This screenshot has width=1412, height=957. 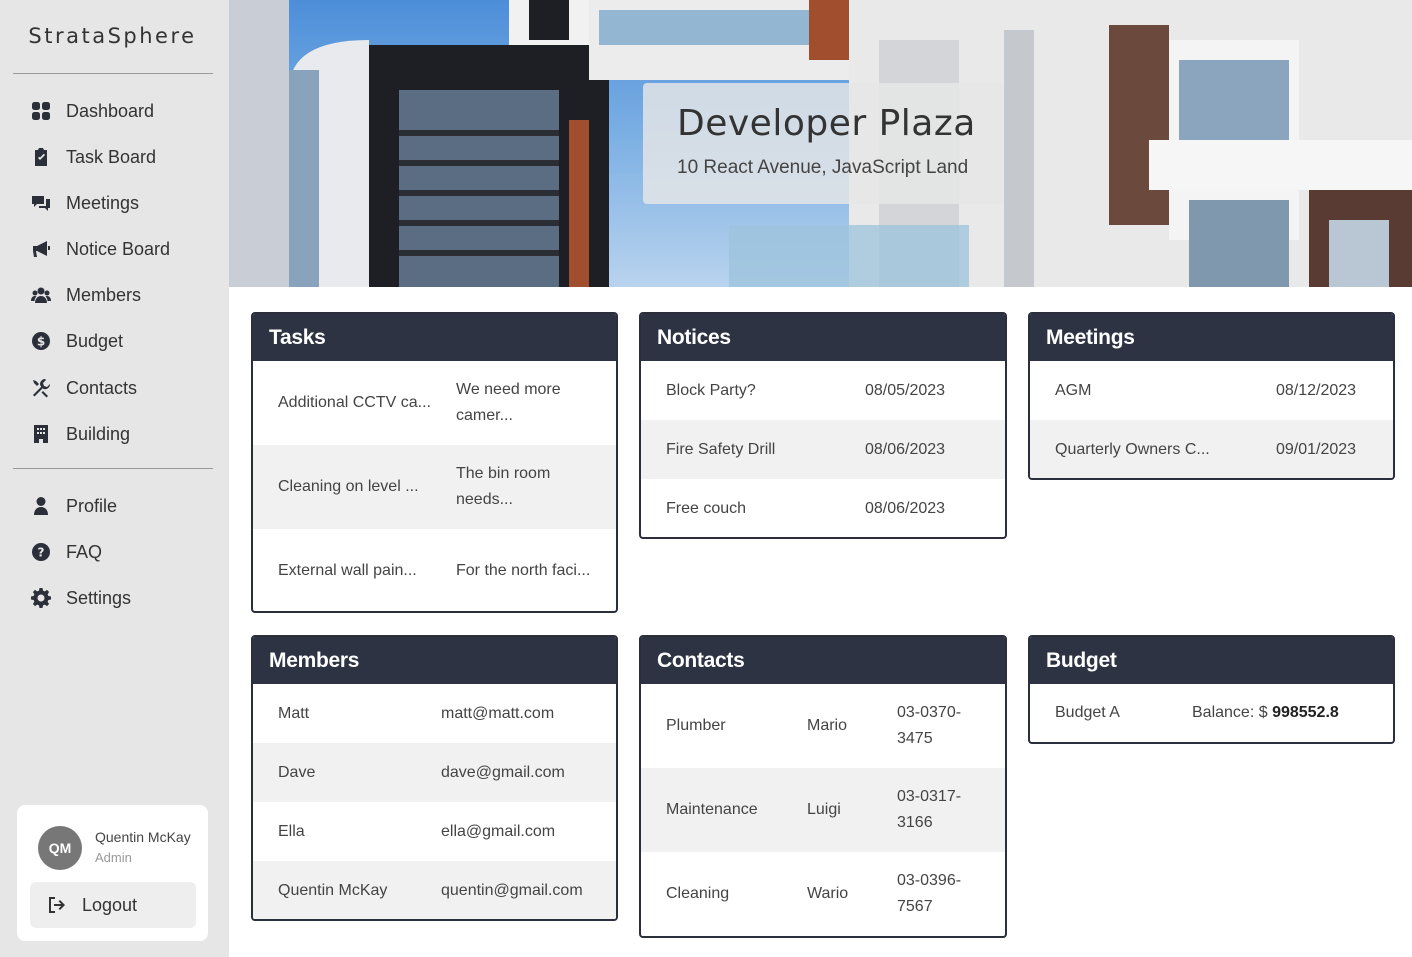 What do you see at coordinates (41, 341) in the screenshot?
I see `dollar-circle-icon: $` at bounding box center [41, 341].